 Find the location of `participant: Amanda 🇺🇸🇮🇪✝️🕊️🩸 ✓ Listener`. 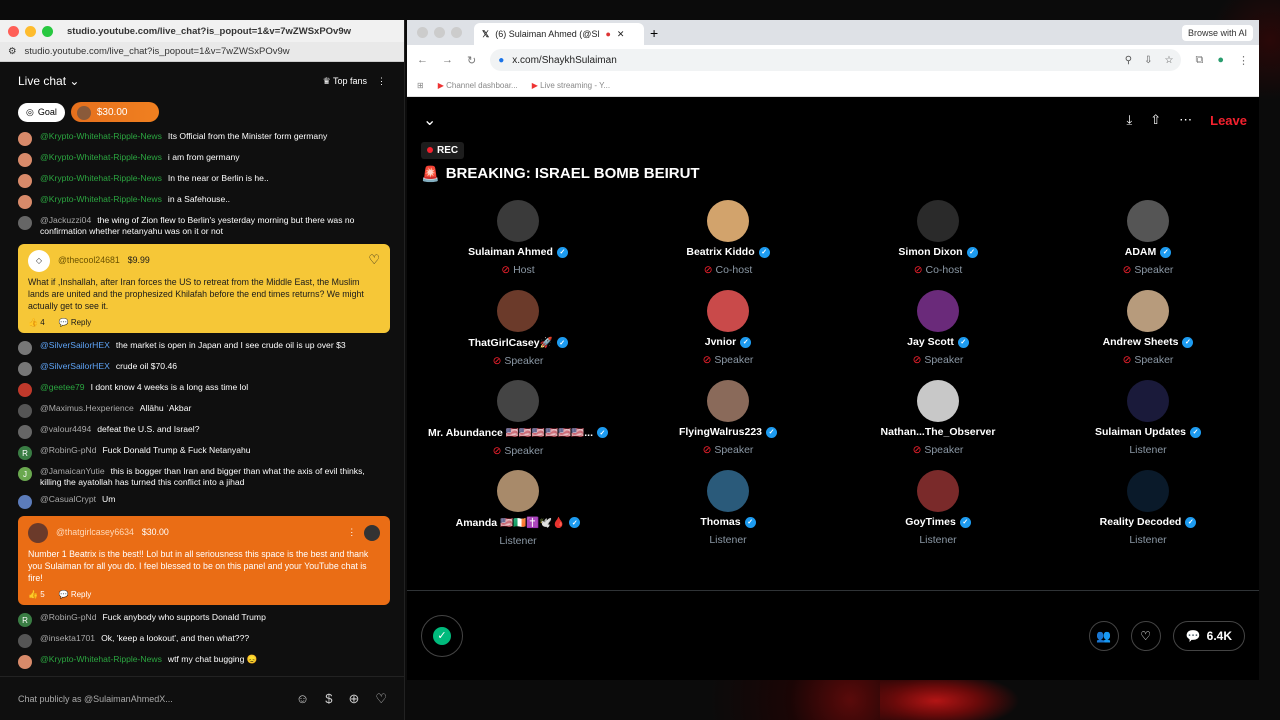

participant: Amanda 🇺🇸🇮🇪✝️🕊️🩸 ✓ Listener is located at coordinates (518, 512).